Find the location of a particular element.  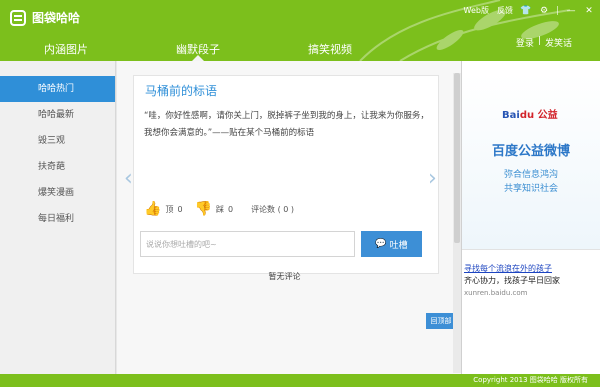

ad-brand-part1: Bai is located at coordinates (511, 115).